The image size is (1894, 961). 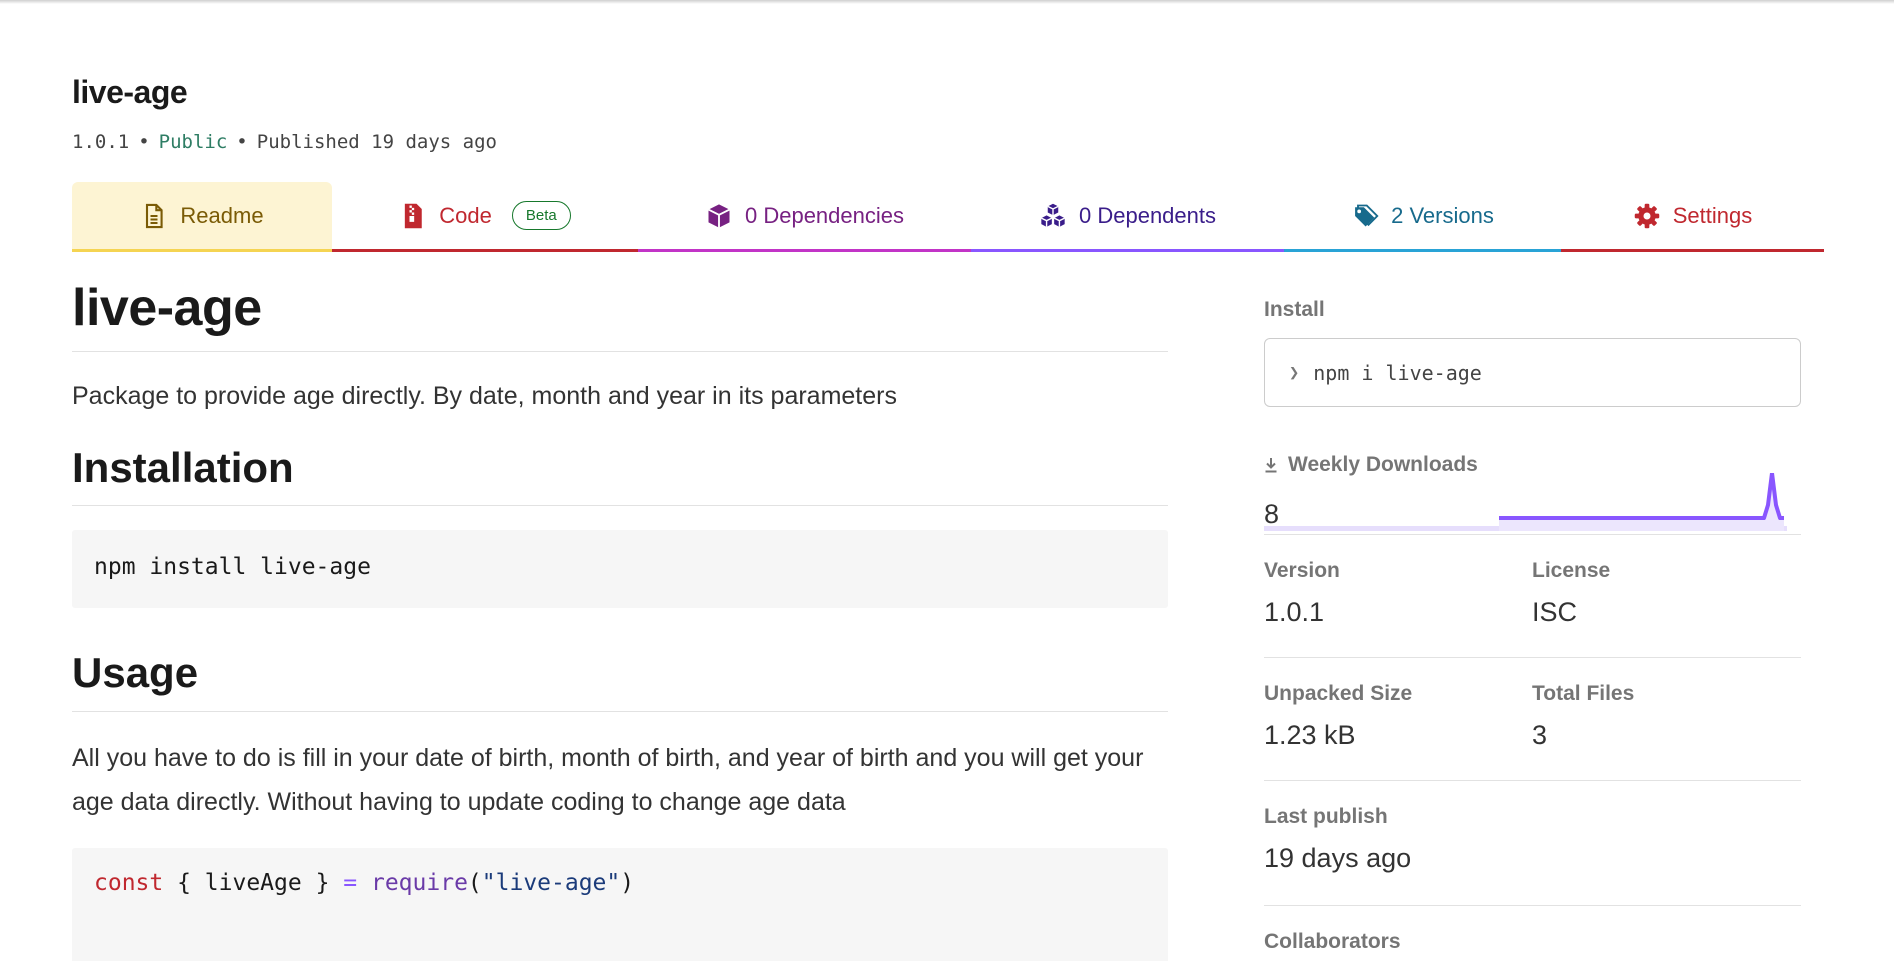 I want to click on beta-badge: Beta, so click(x=541, y=215).